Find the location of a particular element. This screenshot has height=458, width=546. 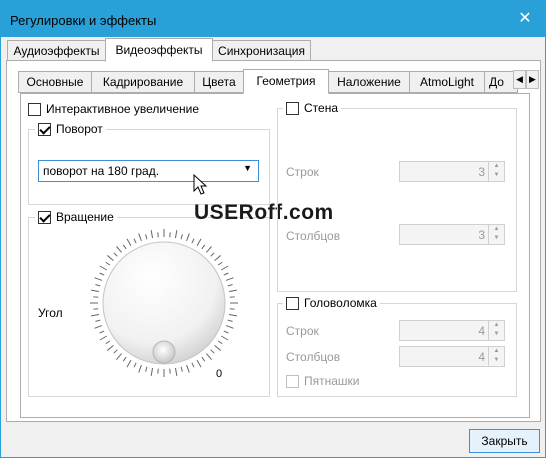

wall-rows-spinbox: 3 ▲ ▼ is located at coordinates (452, 171).